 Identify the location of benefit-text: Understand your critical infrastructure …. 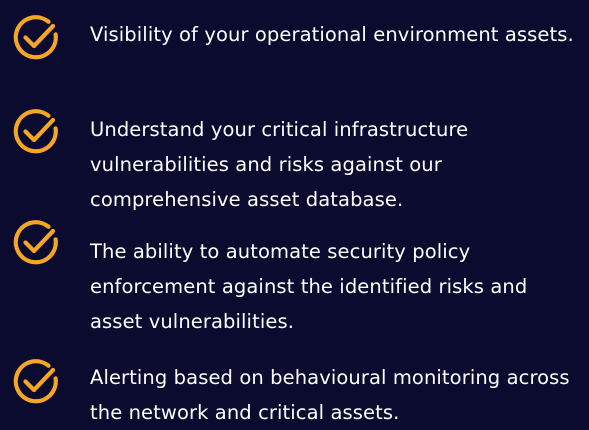
(279, 164).